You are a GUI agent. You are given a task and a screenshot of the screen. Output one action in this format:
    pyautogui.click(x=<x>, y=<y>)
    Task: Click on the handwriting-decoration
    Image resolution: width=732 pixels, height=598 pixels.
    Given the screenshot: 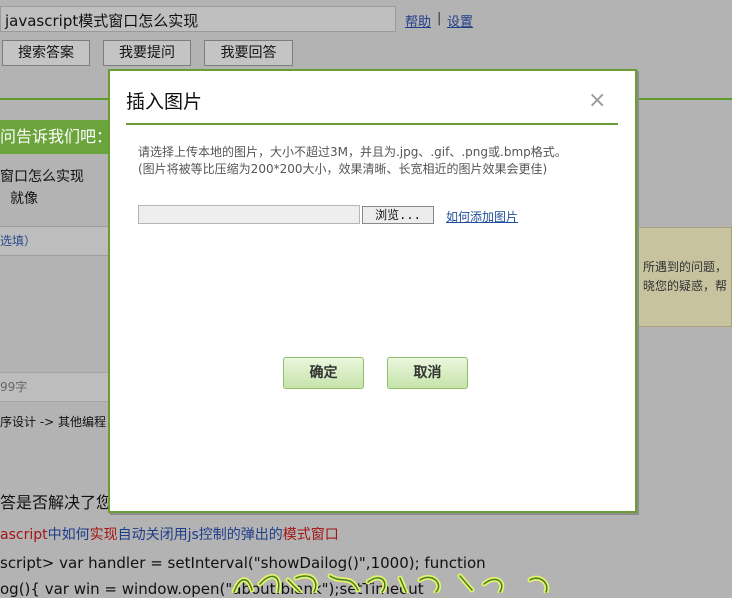 What is the action you would take?
    pyautogui.click(x=390, y=583)
    